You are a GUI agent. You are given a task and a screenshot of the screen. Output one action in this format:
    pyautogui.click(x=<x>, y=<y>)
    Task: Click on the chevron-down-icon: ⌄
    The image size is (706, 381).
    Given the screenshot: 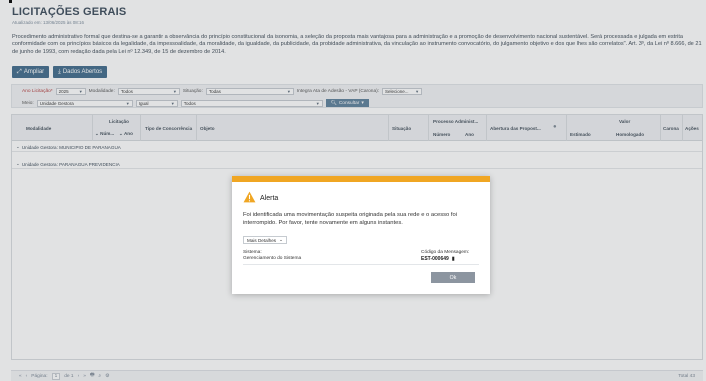 What is the action you would take?
    pyautogui.click(x=281, y=239)
    